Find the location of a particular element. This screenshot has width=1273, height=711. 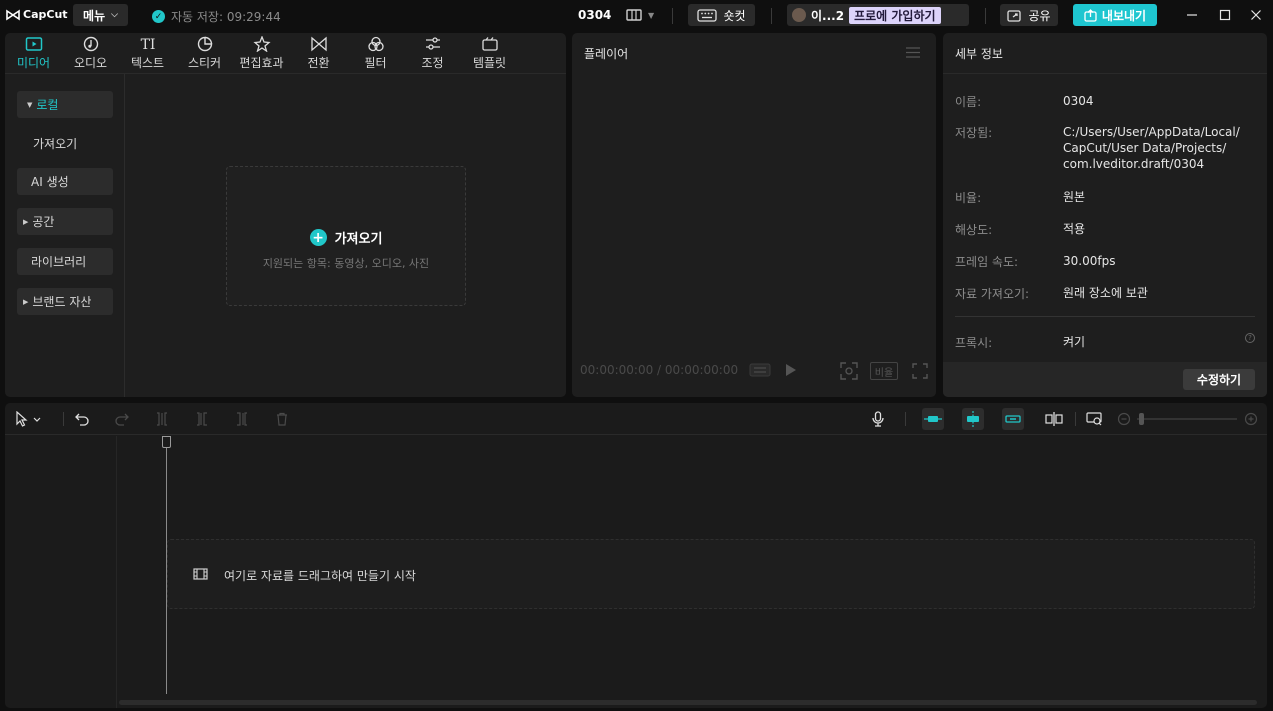

zoom-slider-handle is located at coordinates (1141, 419).